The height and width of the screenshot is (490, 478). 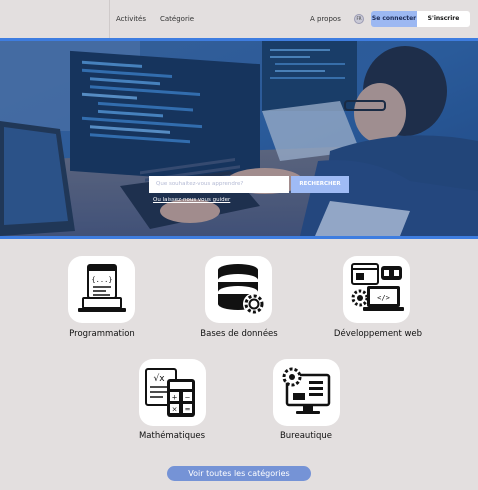 I want to click on category-programming-card: {...}, so click(x=101, y=289).